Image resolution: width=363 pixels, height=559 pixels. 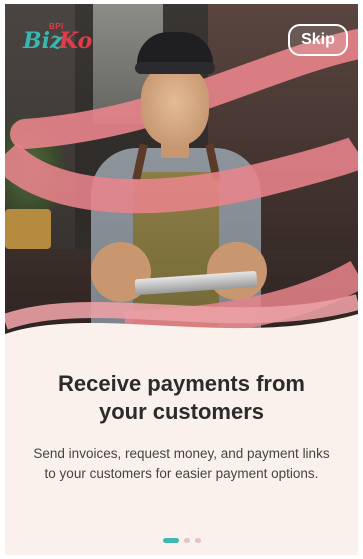 I want to click on bizko-logo: BPI Biz Ko, so click(x=58, y=42).